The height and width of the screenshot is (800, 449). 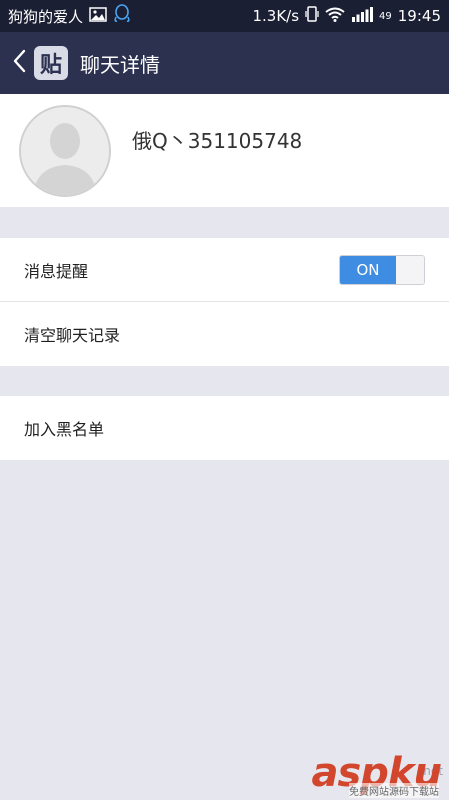 What do you see at coordinates (98, 16) in the screenshot?
I see `image-icon` at bounding box center [98, 16].